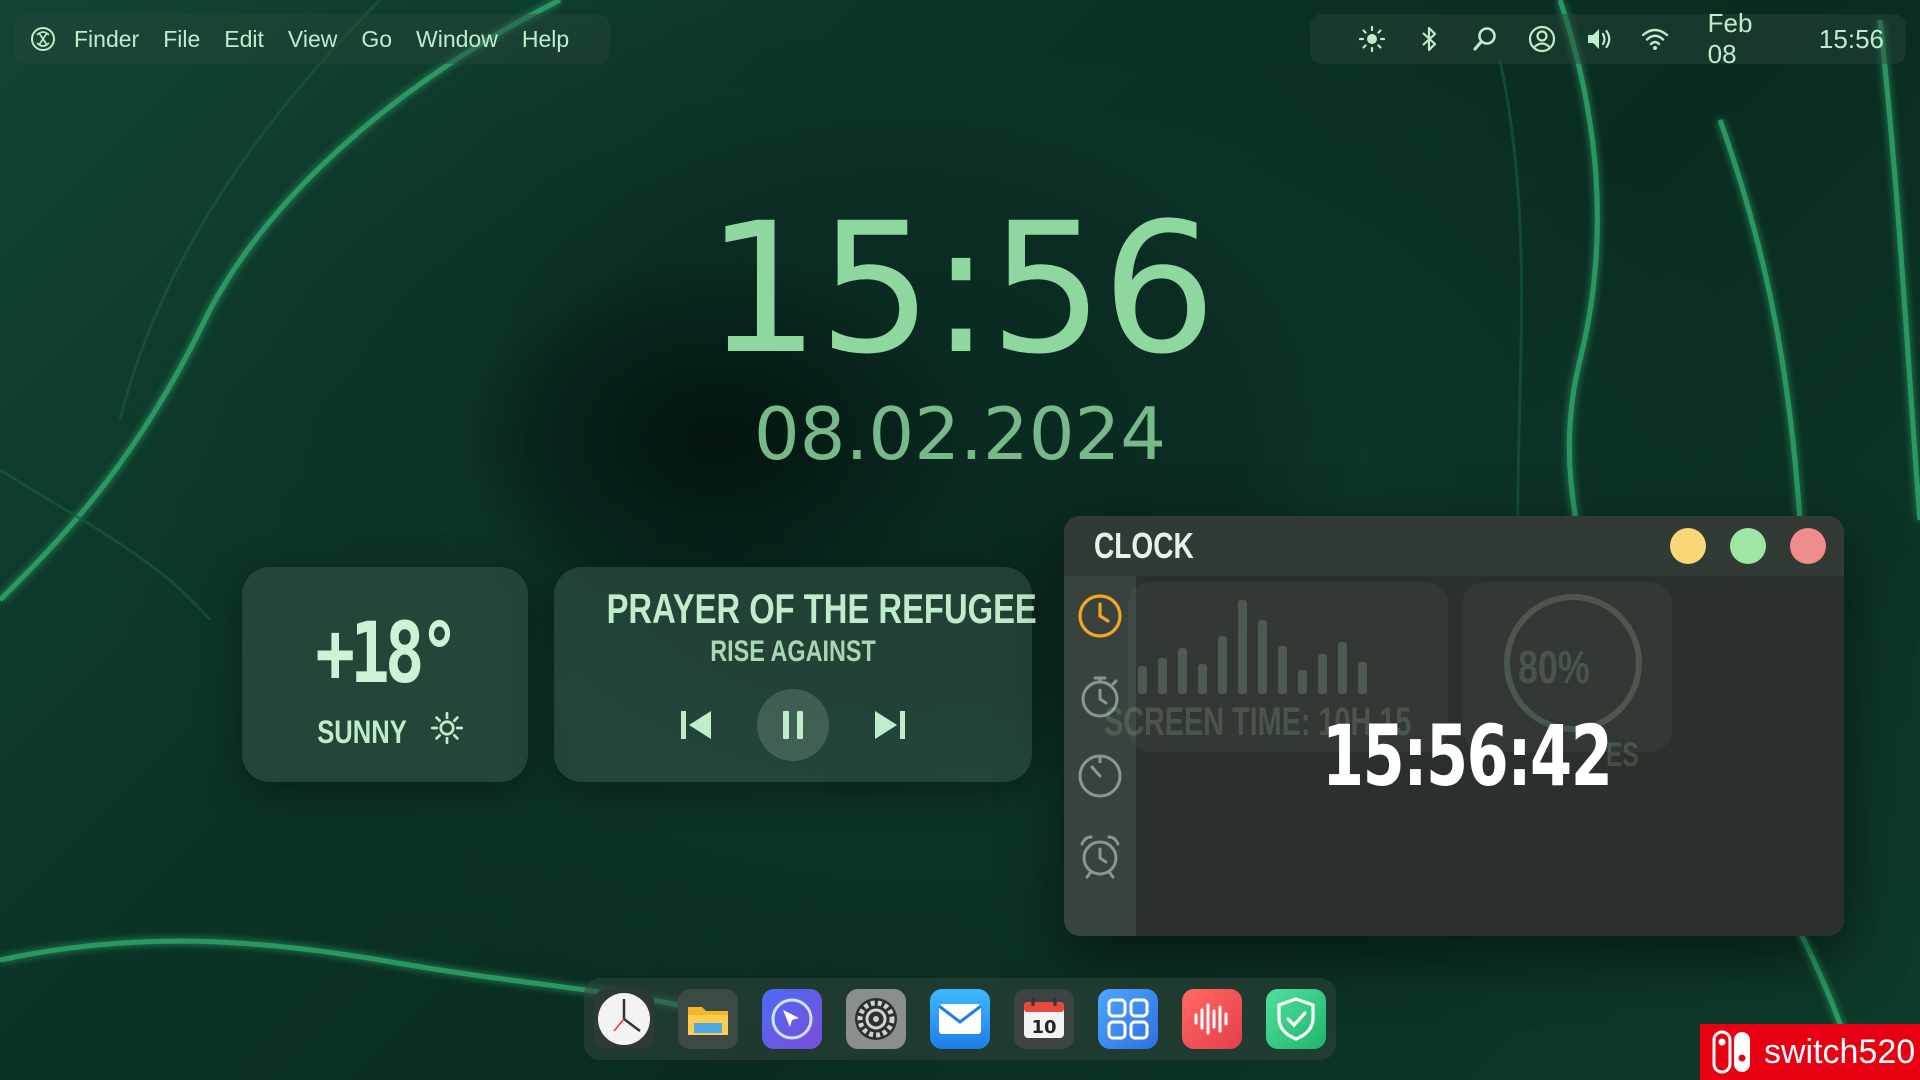  Describe the element at coordinates (1485, 39) in the screenshot. I see `search-icon` at that location.